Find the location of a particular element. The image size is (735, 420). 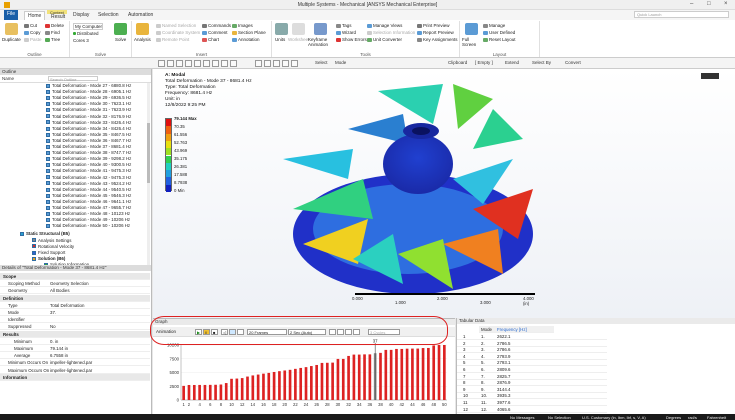

selection-information-button: Selection Information is located at coordinates (391, 32).